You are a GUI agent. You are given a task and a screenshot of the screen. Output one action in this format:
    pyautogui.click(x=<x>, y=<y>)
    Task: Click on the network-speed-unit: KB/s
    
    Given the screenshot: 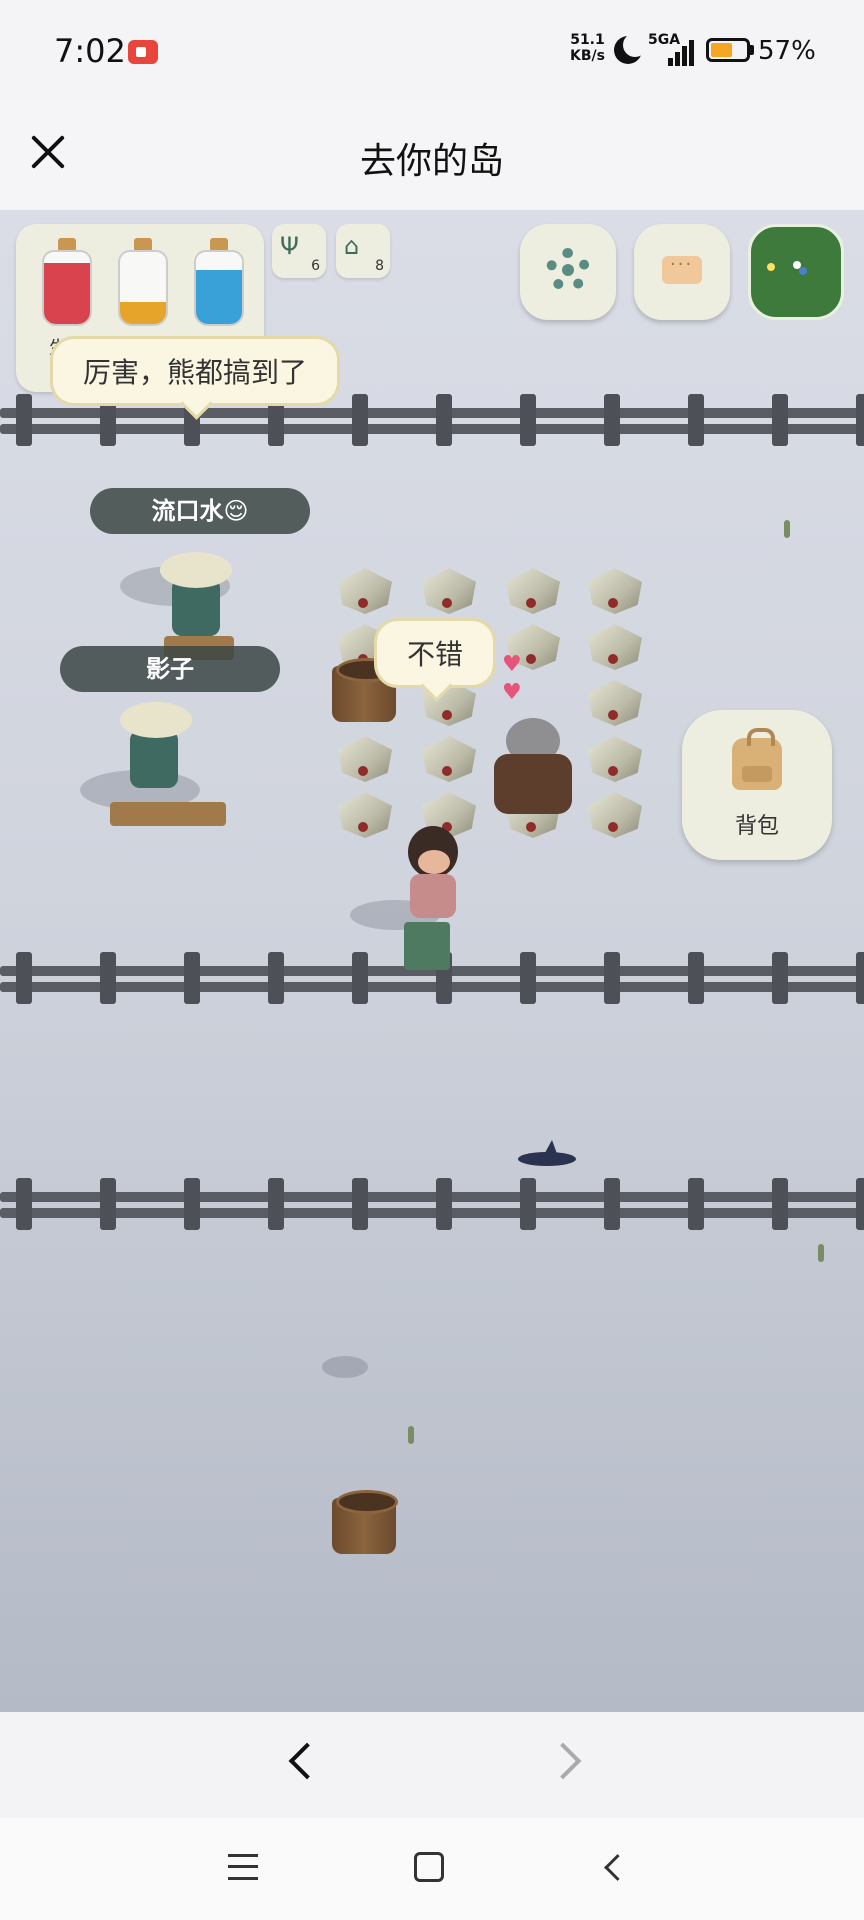 What is the action you would take?
    pyautogui.click(x=587, y=56)
    